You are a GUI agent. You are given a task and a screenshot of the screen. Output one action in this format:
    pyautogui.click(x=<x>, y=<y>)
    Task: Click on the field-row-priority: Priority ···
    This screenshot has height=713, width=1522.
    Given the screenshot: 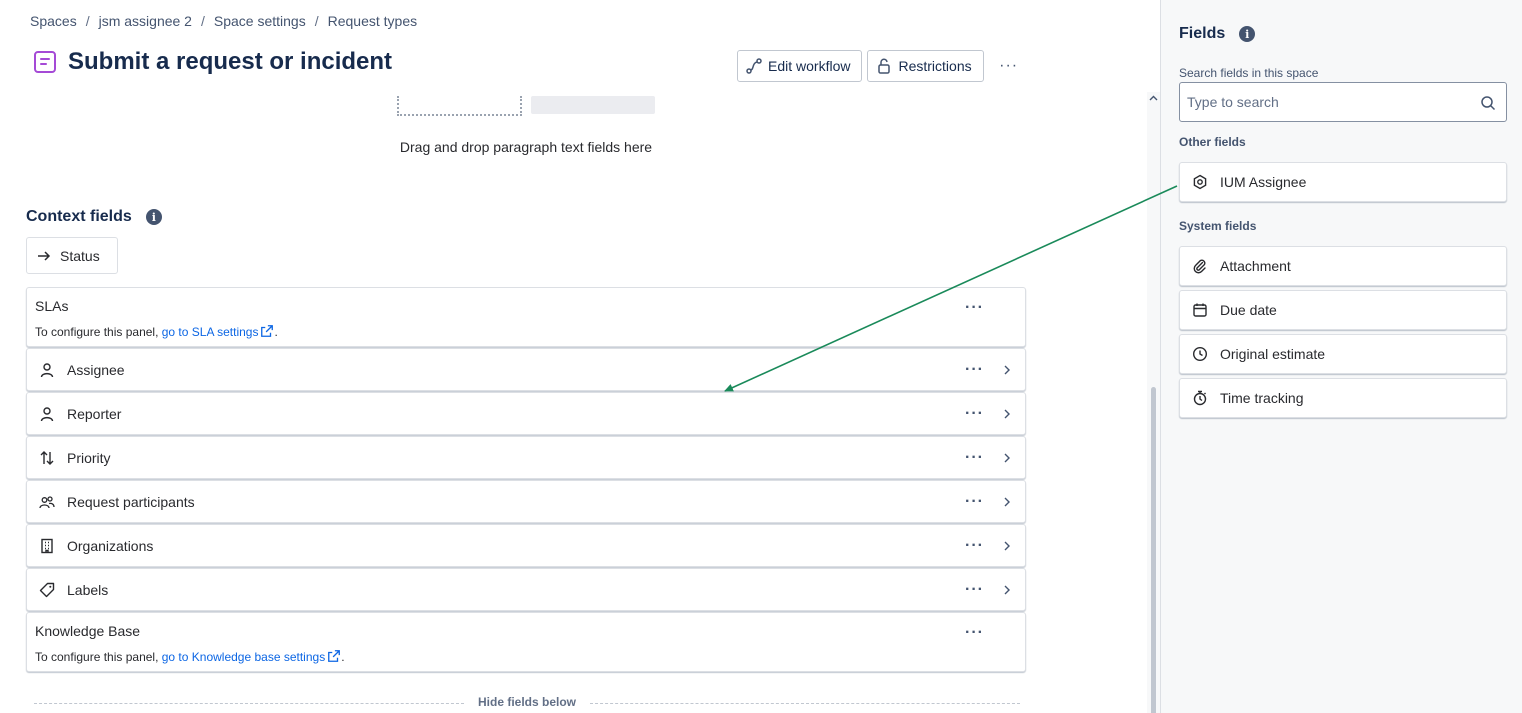 What is the action you would take?
    pyautogui.click(x=526, y=457)
    